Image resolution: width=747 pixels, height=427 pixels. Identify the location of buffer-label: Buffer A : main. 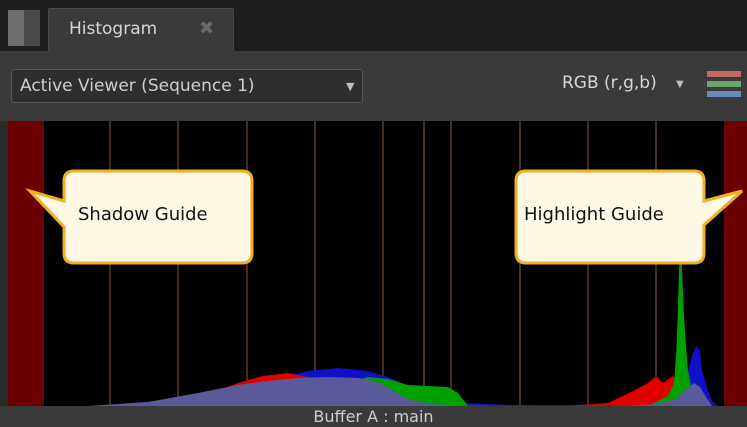
(373, 416).